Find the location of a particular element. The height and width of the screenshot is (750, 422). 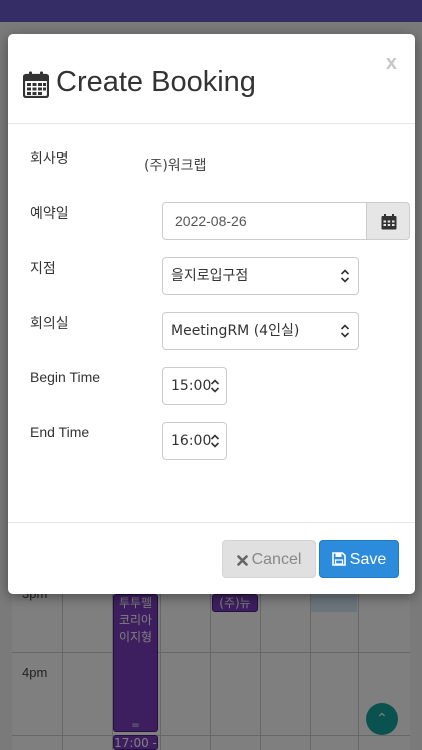

room-selected-value: MeetingRM (4인실) is located at coordinates (235, 331).